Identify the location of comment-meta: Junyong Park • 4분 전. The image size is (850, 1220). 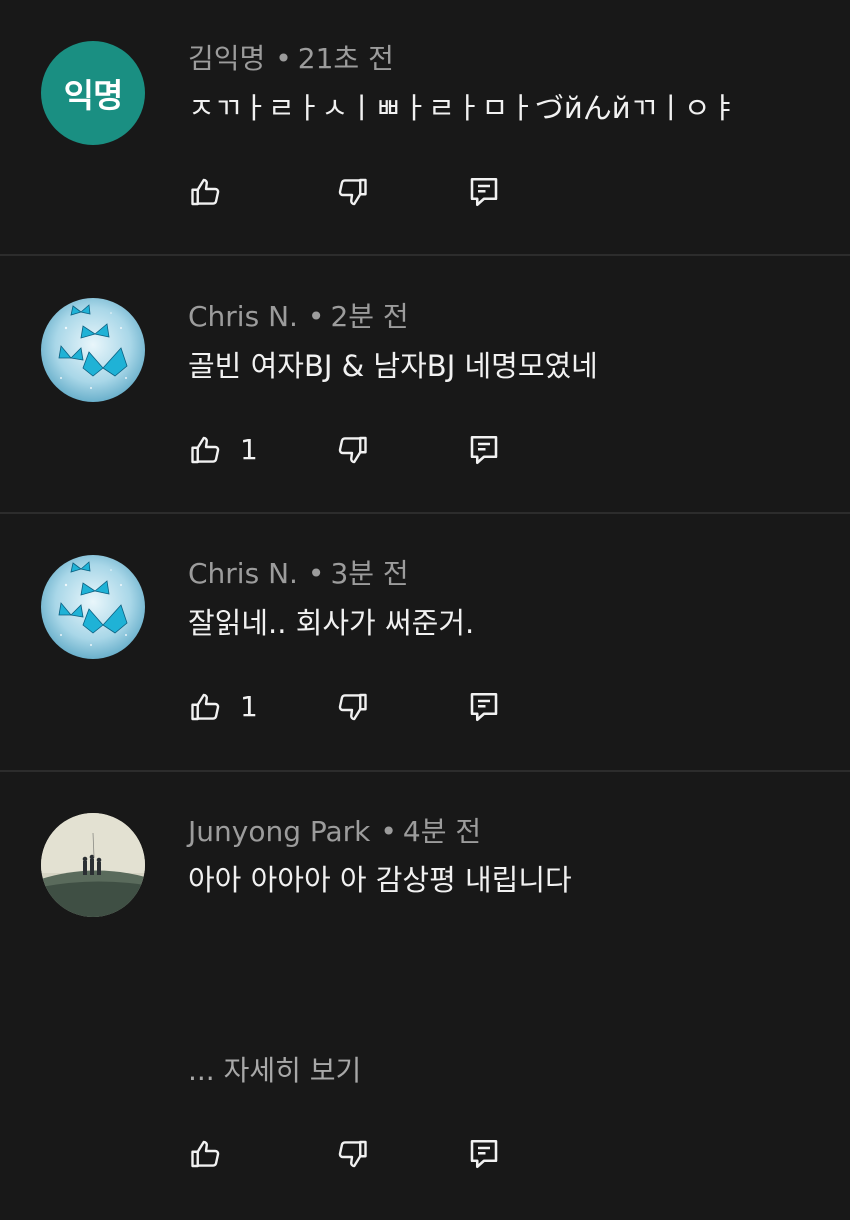
(334, 832).